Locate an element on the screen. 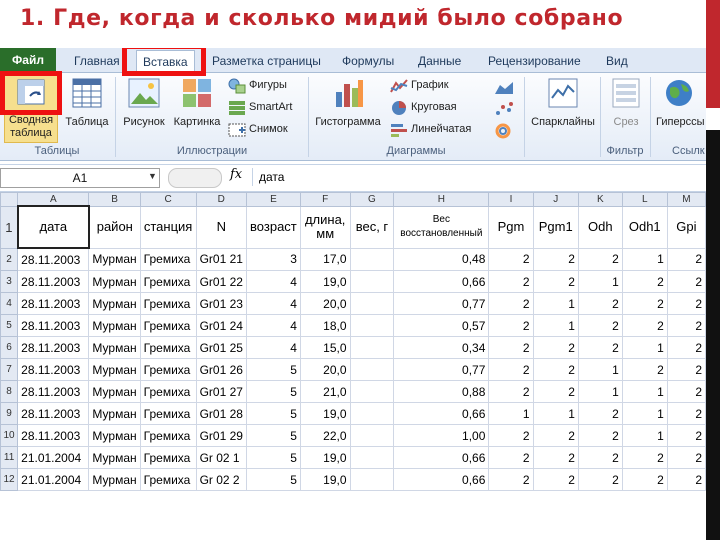 The image size is (720, 540). table-cell: 18,0 is located at coordinates (325, 325).